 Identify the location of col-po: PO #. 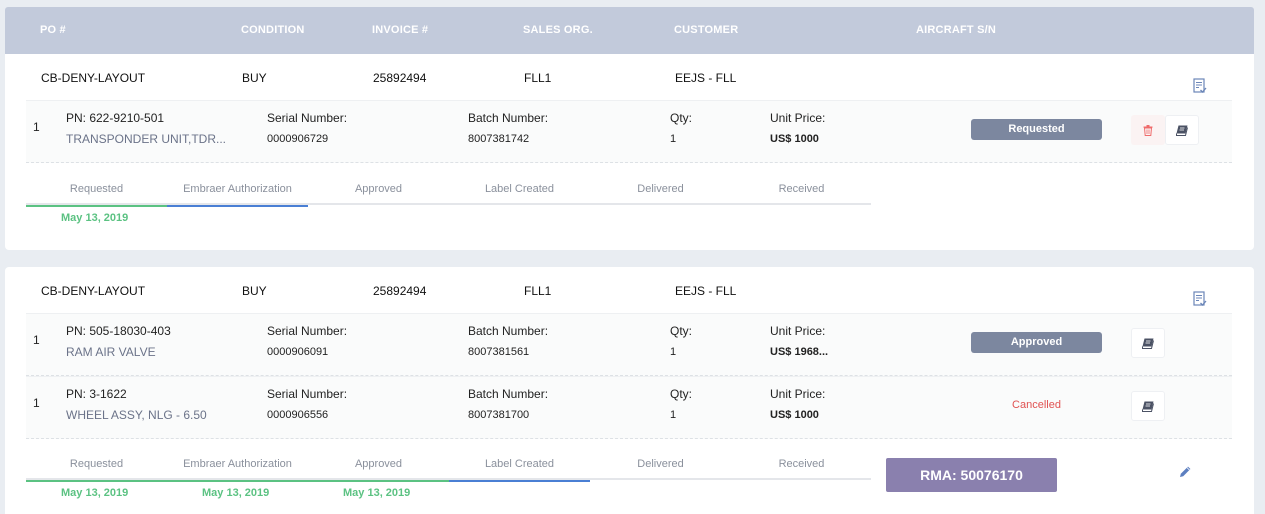
(53, 30).